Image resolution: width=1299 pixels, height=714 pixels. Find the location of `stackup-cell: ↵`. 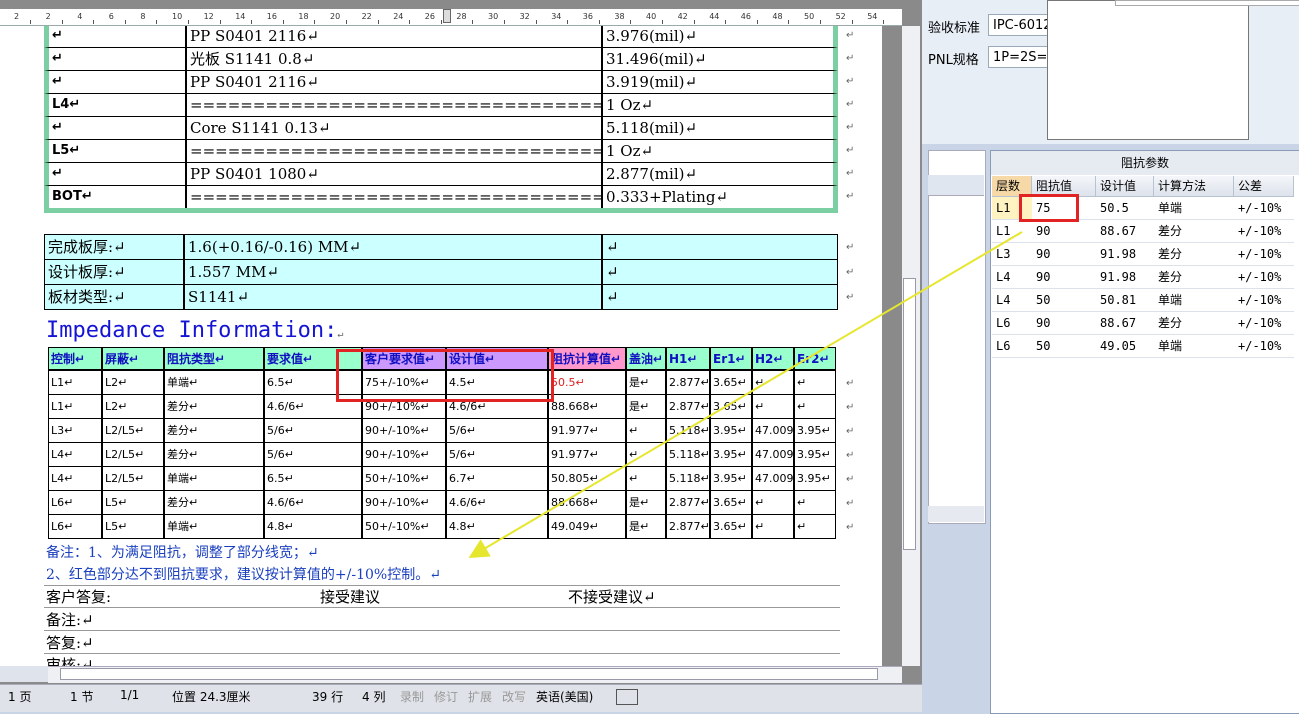

stackup-cell: ↵ is located at coordinates (115, 174).